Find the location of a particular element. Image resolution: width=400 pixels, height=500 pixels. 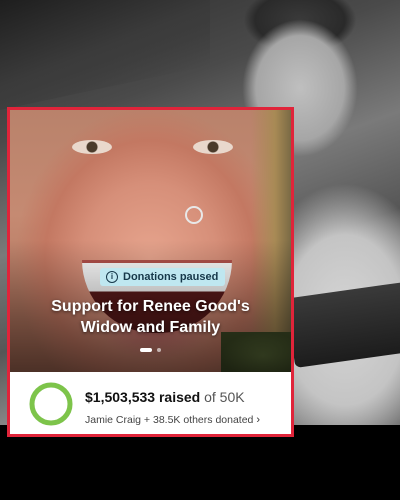

progress-ring is located at coordinates (51, 404).